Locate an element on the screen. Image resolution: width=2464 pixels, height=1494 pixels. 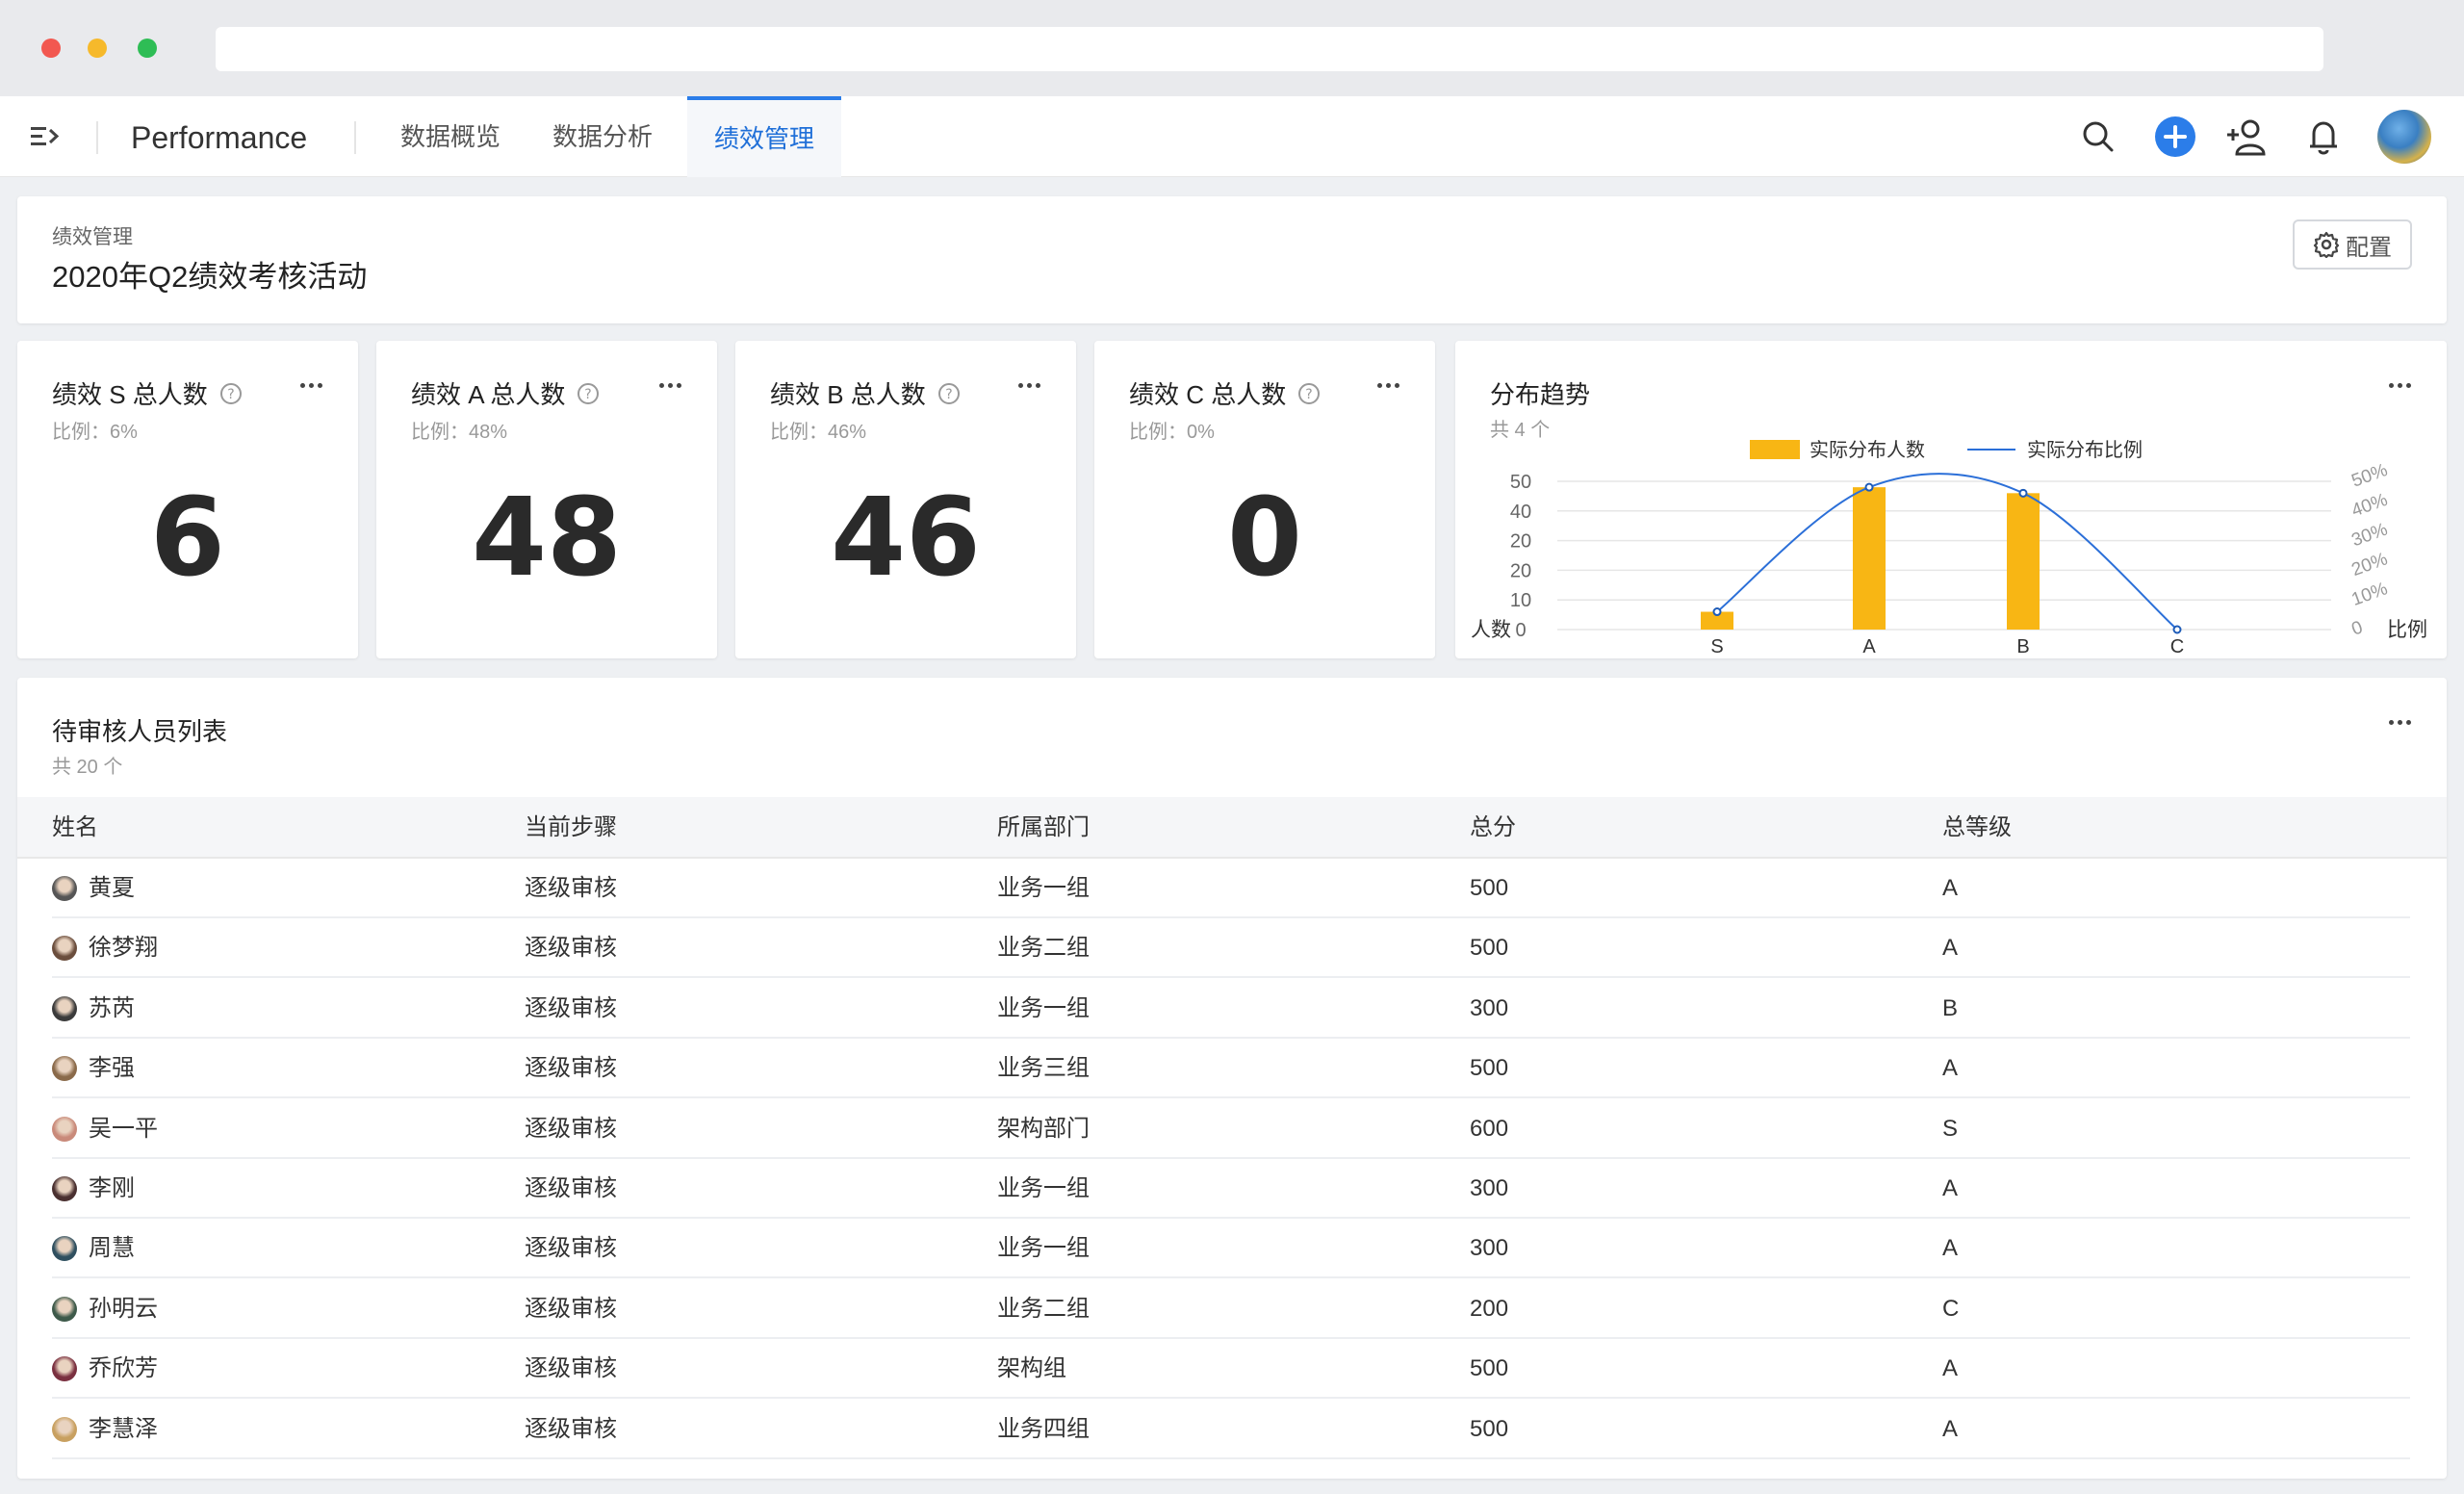
cell-grade: B is located at coordinates (1950, 1007).